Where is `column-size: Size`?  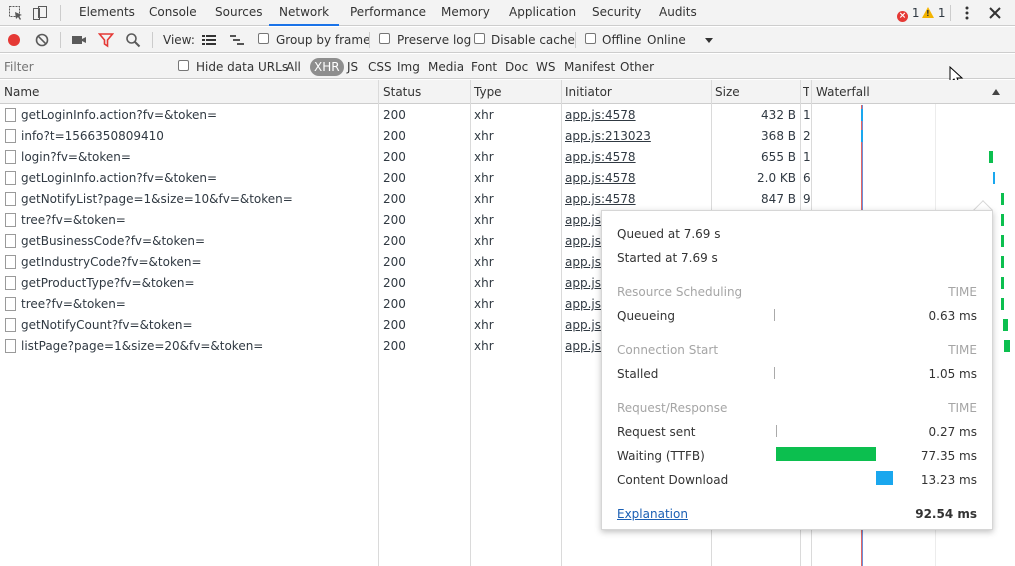 column-size: Size is located at coordinates (727, 92).